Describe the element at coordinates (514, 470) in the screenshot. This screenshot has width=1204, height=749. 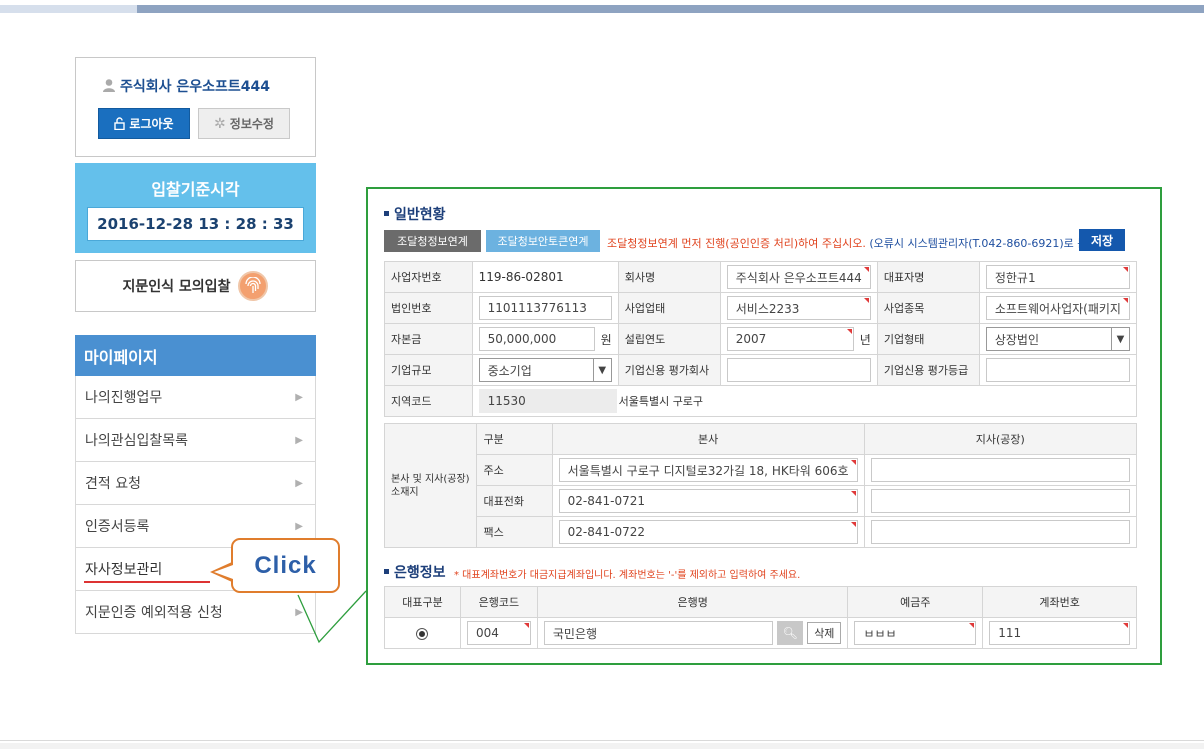
I see `addr-label: 주소` at that location.